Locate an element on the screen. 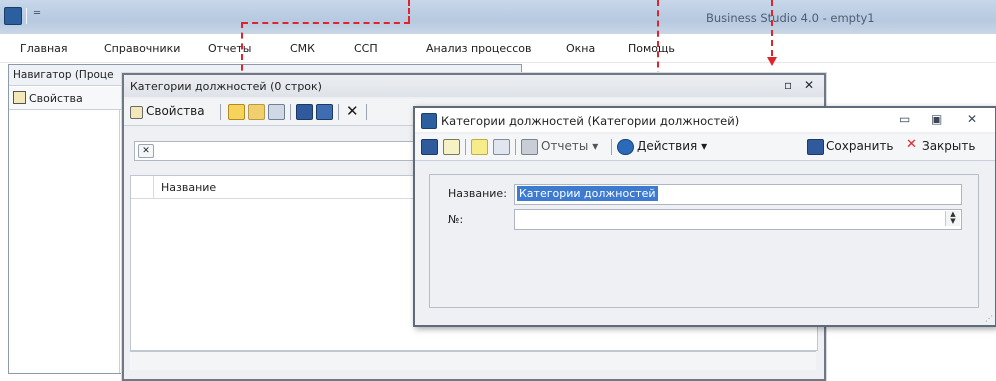  restore-icon: ▫ is located at coordinates (788, 85).